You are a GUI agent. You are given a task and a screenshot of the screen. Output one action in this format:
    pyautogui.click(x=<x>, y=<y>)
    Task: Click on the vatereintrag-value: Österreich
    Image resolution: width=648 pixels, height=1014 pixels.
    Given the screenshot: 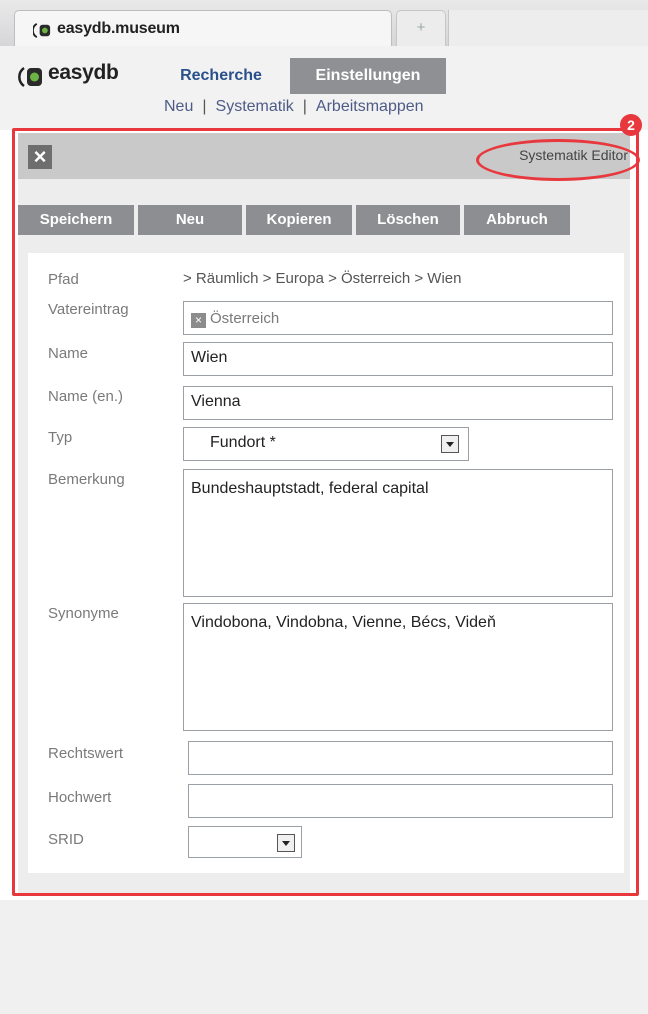 What is the action you would take?
    pyautogui.click(x=245, y=318)
    